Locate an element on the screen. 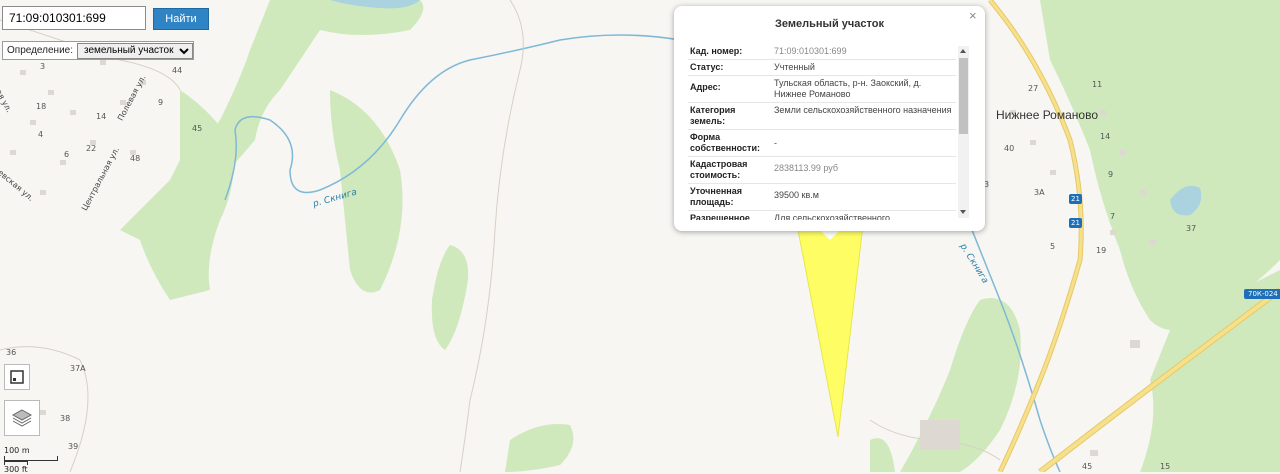 This screenshot has width=1280, height=474. attr-value: 2838113.99 руб is located at coordinates (864, 170).